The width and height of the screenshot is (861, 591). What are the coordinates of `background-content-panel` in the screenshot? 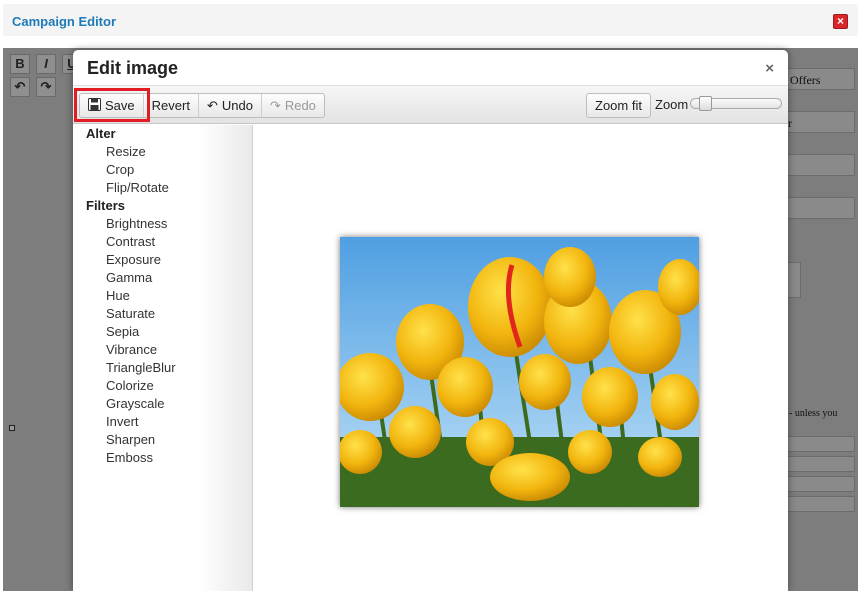 It's located at (41, 323).